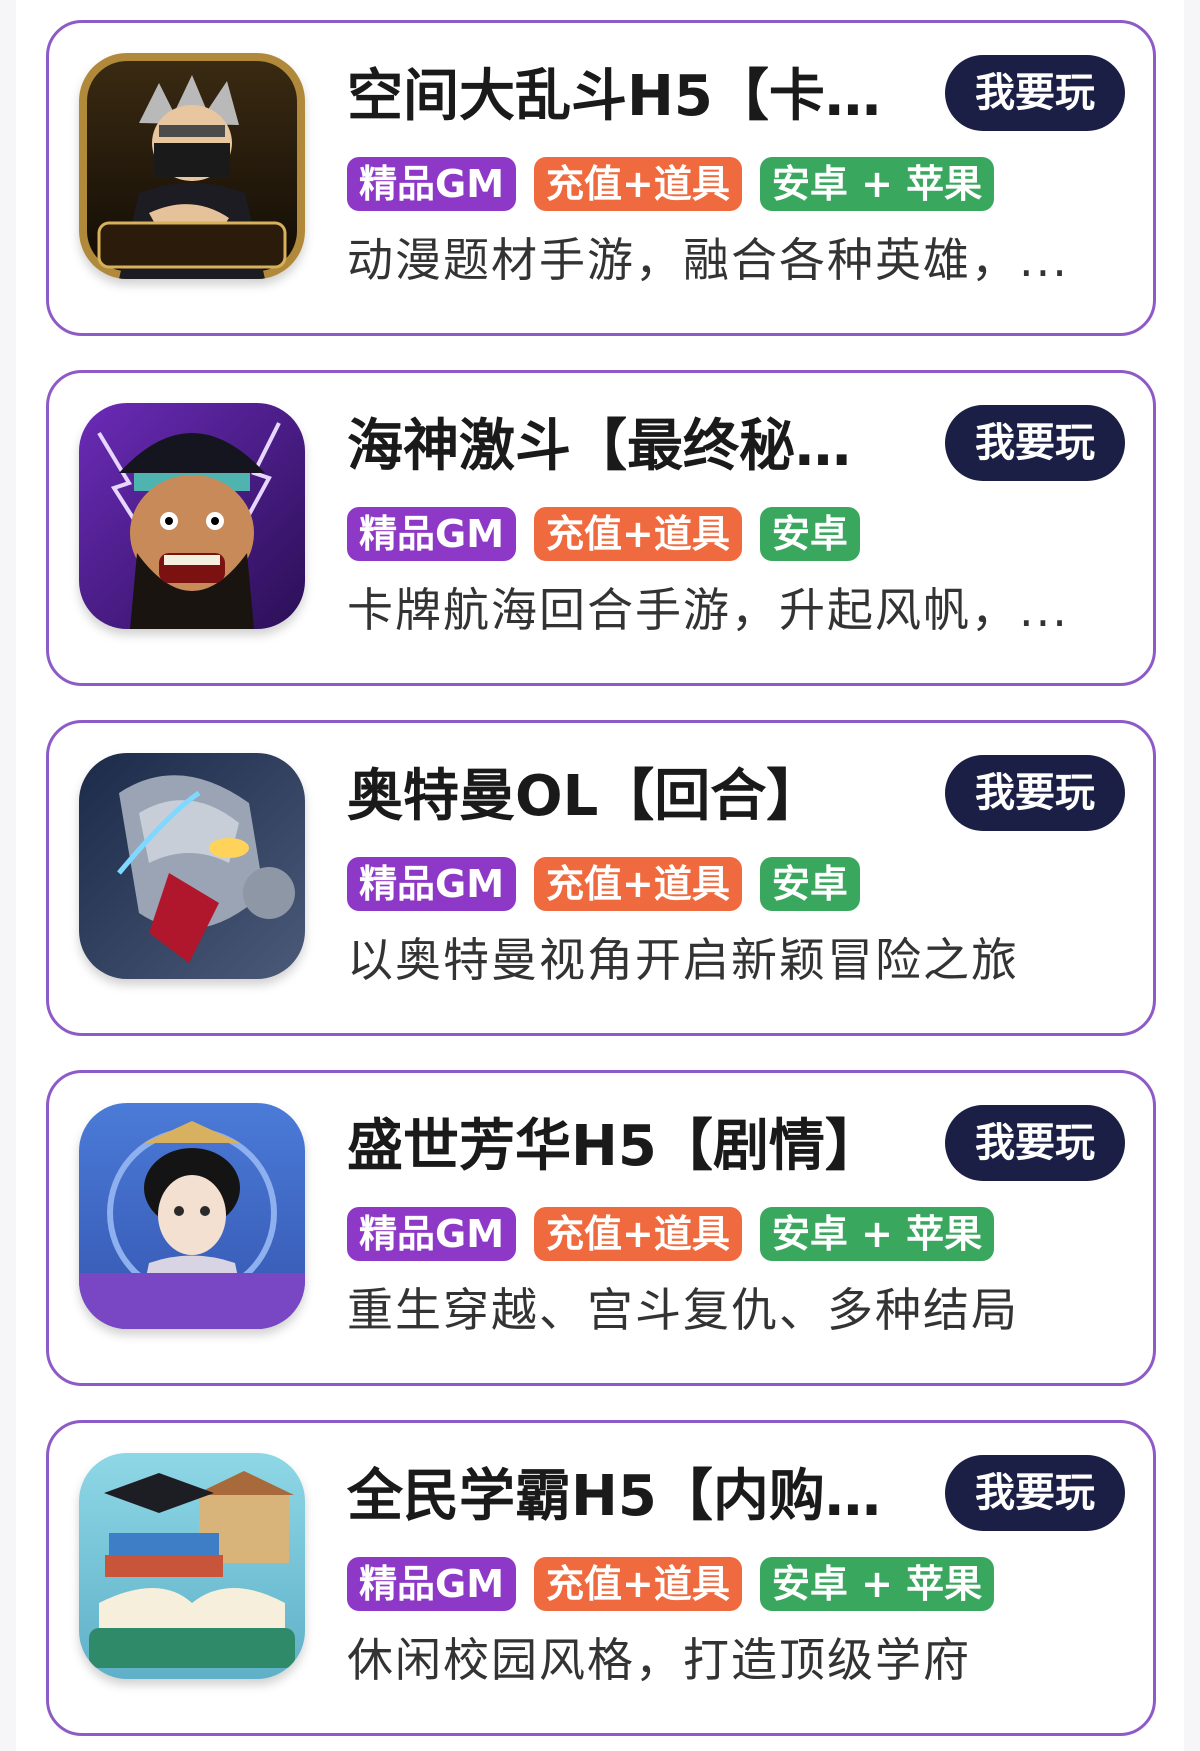 The image size is (1200, 1751). What do you see at coordinates (192, 866) in the screenshot?
I see `ultraman-game-icon` at bounding box center [192, 866].